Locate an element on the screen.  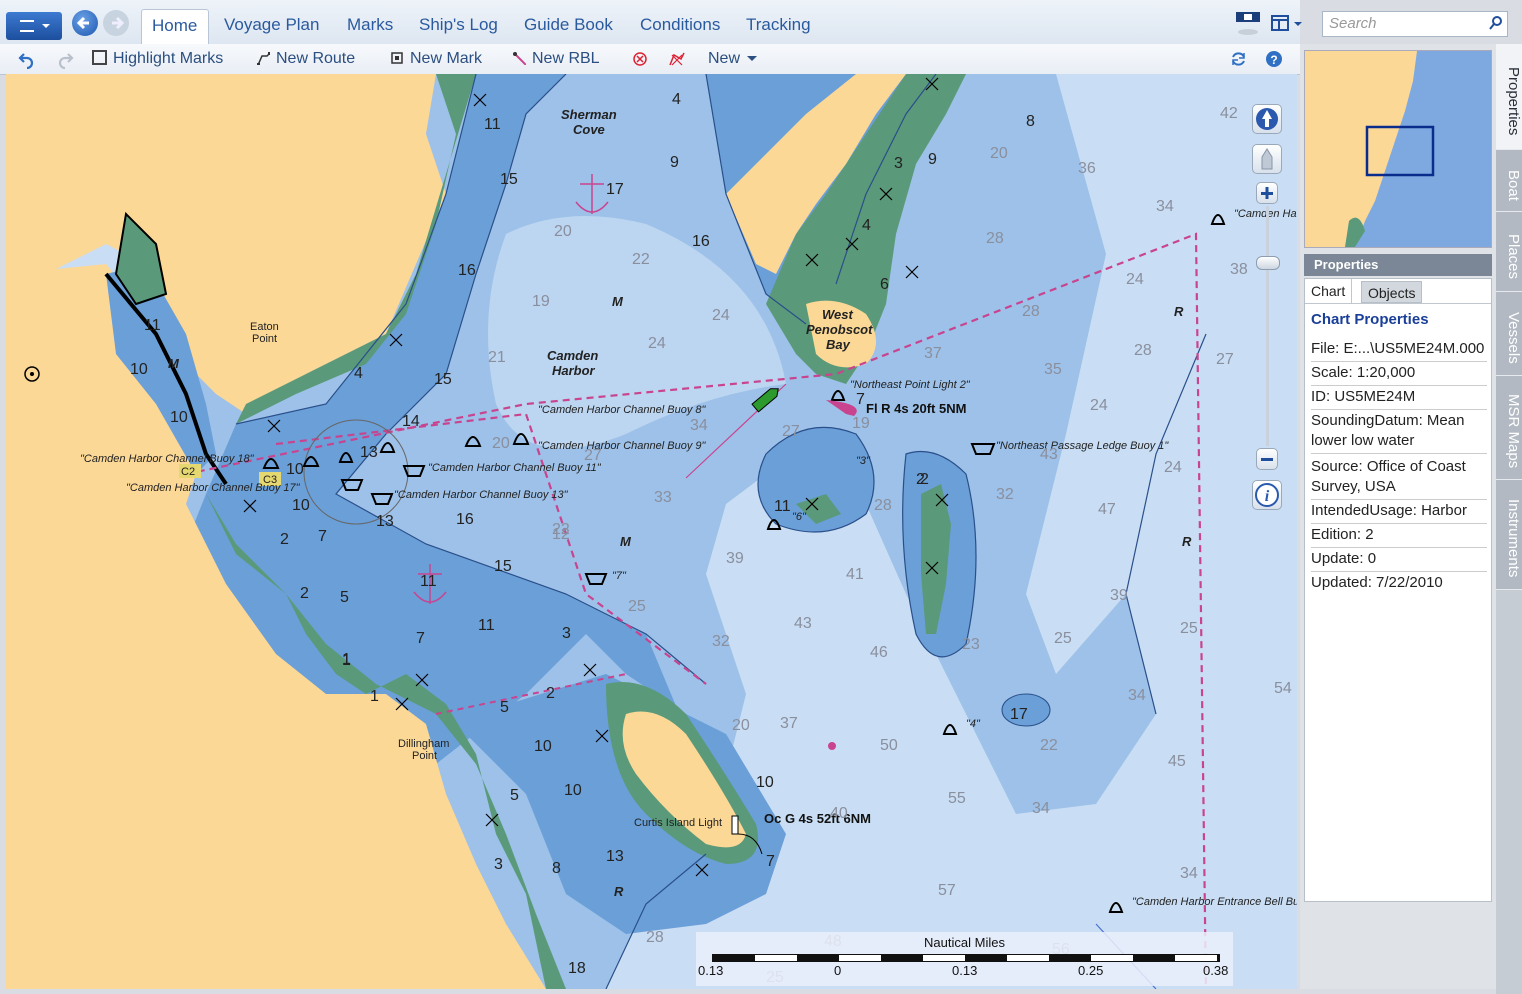
buoy-label: "Camden Harbor Channel Buoy 9" is located at coordinates (622, 446).